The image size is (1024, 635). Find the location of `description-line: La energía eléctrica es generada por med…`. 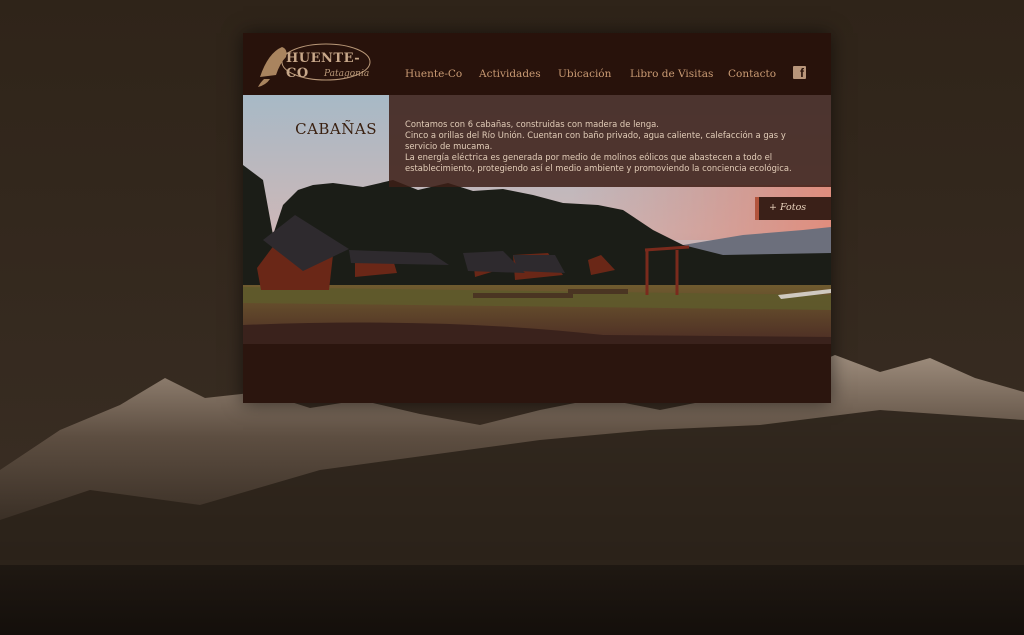

description-line: La energía eléctrica es generada por med… is located at coordinates (598, 162).